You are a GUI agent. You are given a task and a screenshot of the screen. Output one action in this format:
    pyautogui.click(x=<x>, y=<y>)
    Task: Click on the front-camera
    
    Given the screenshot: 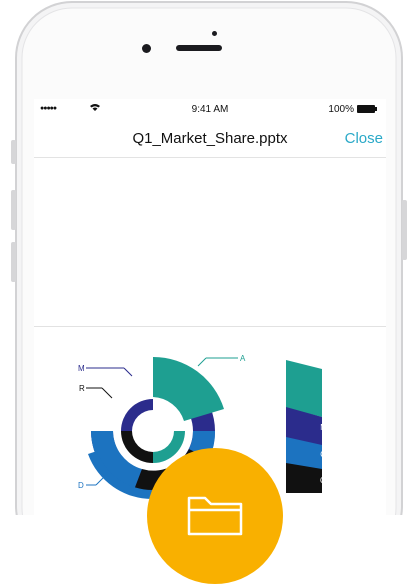 What is the action you would take?
    pyautogui.click(x=146, y=48)
    